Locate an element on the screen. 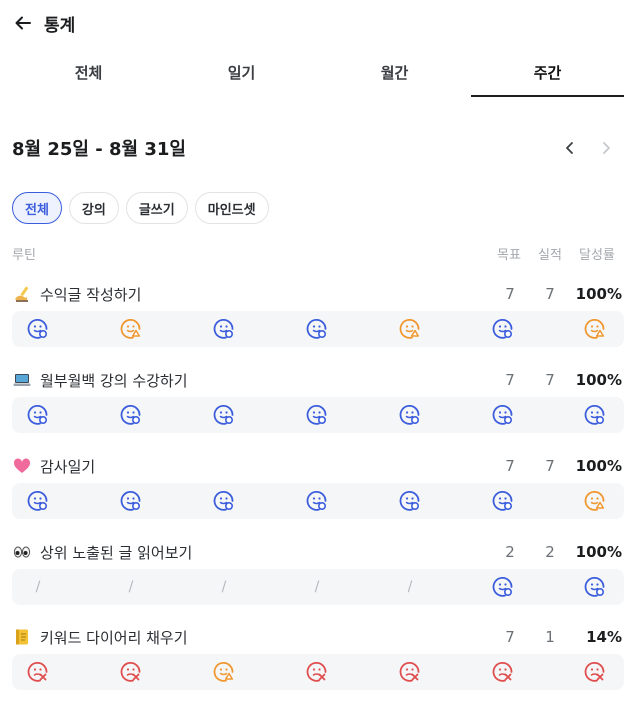  routine-item: 키워드 다이어리 채우기 7 1 14% is located at coordinates (318, 656).